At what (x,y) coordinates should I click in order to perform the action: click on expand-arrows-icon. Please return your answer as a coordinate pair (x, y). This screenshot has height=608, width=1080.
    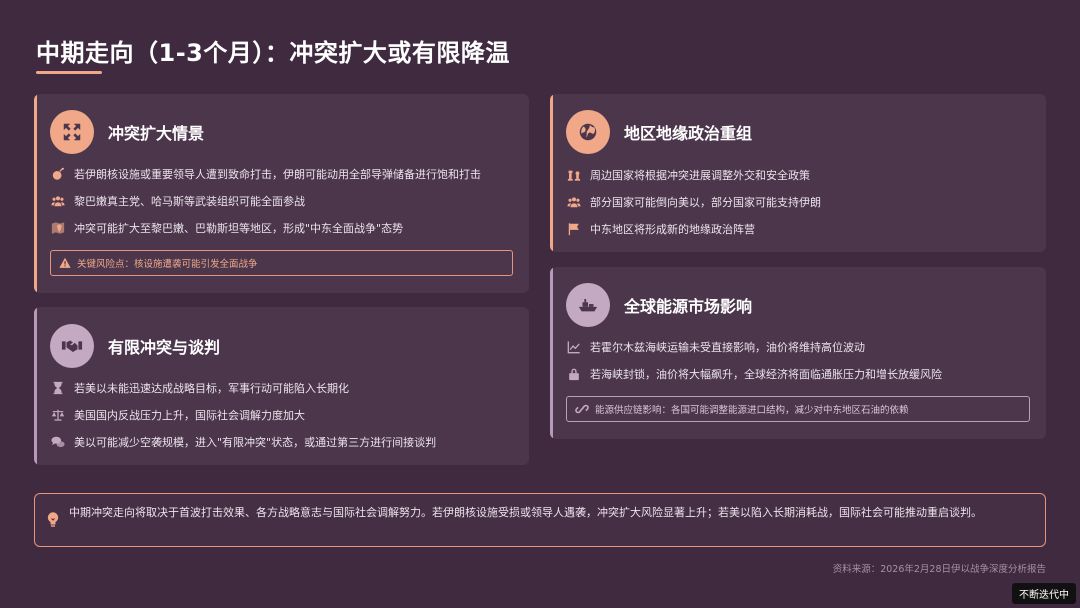
    Looking at the image, I should click on (72, 132).